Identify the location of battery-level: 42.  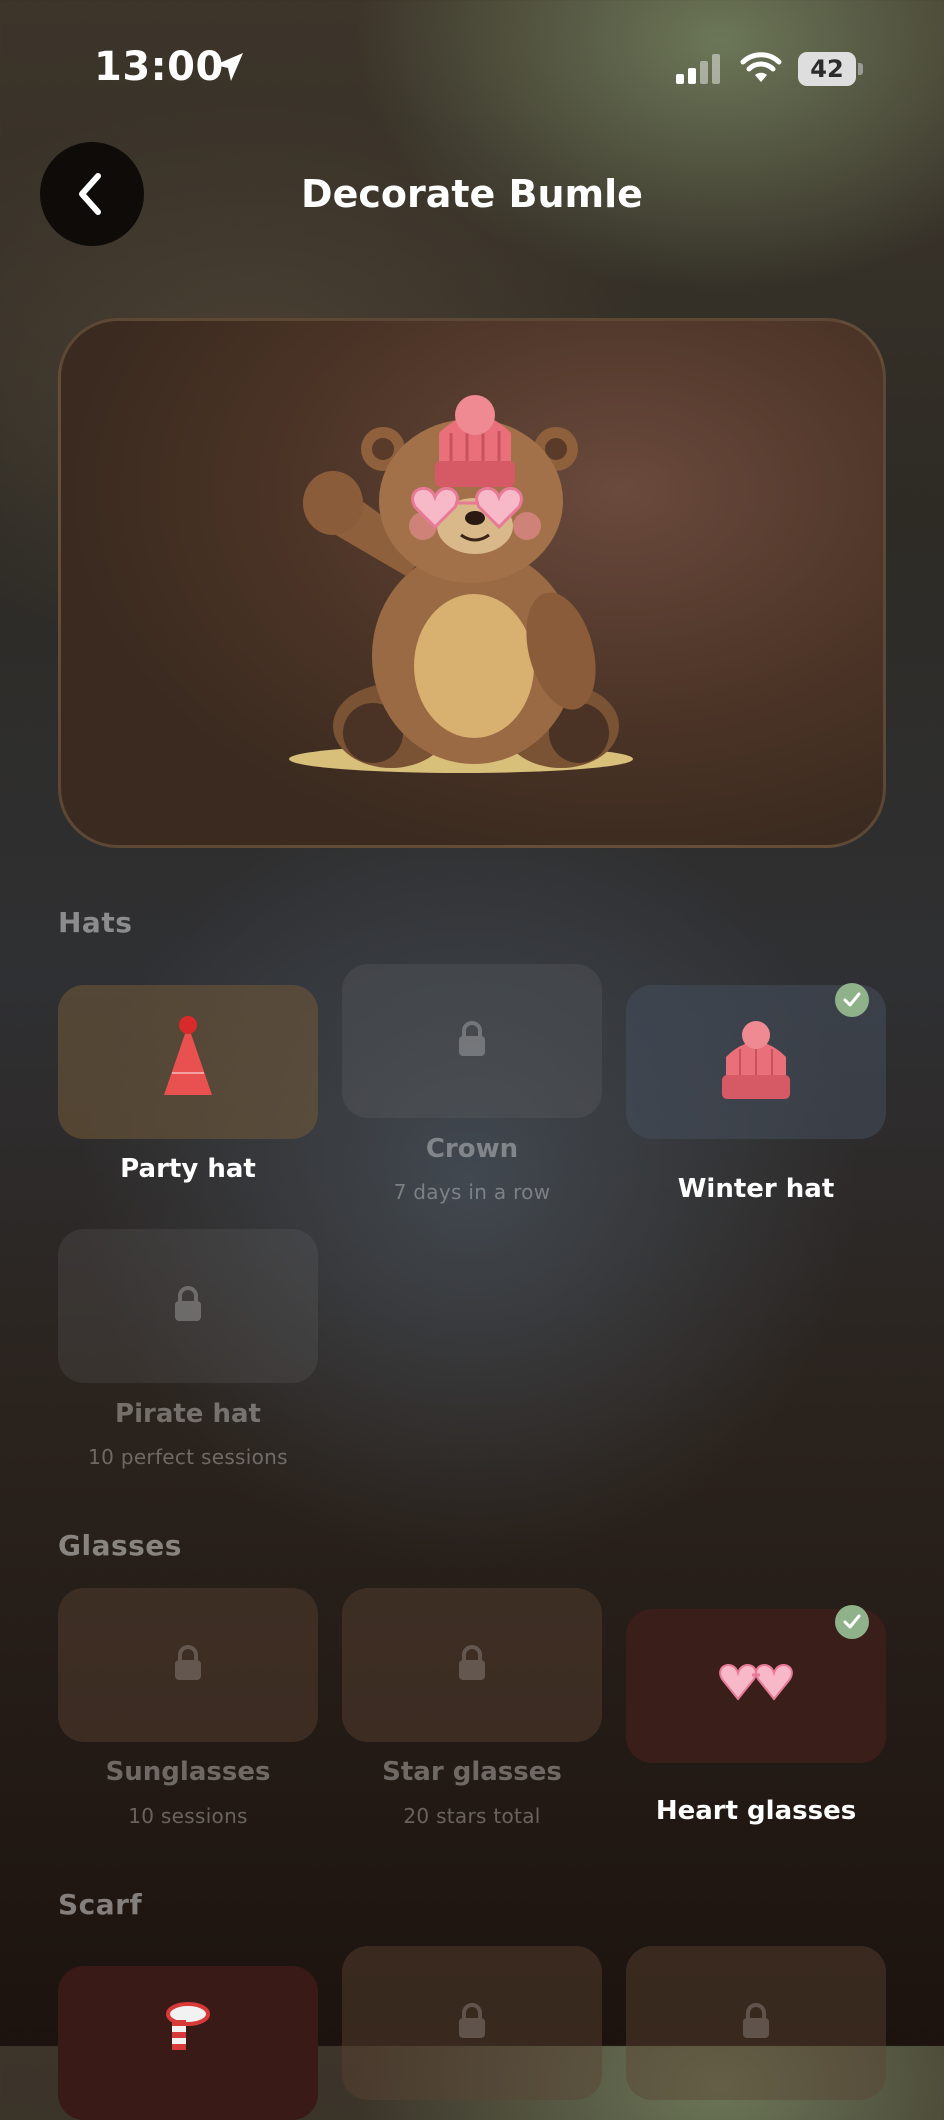
(827, 69).